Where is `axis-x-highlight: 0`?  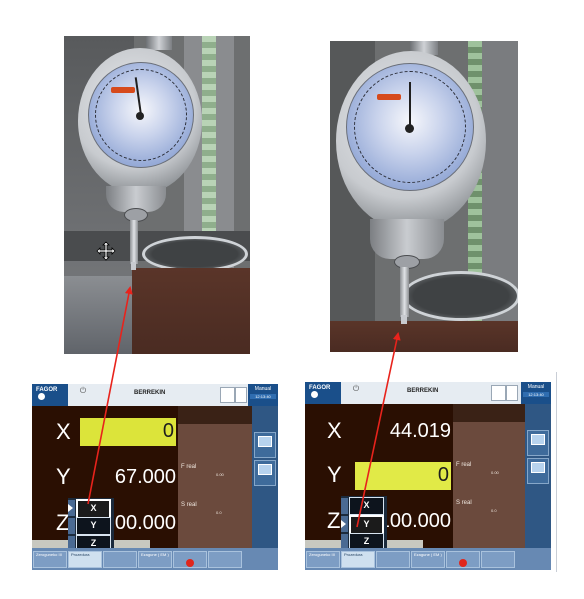 axis-x-highlight: 0 is located at coordinates (128, 432).